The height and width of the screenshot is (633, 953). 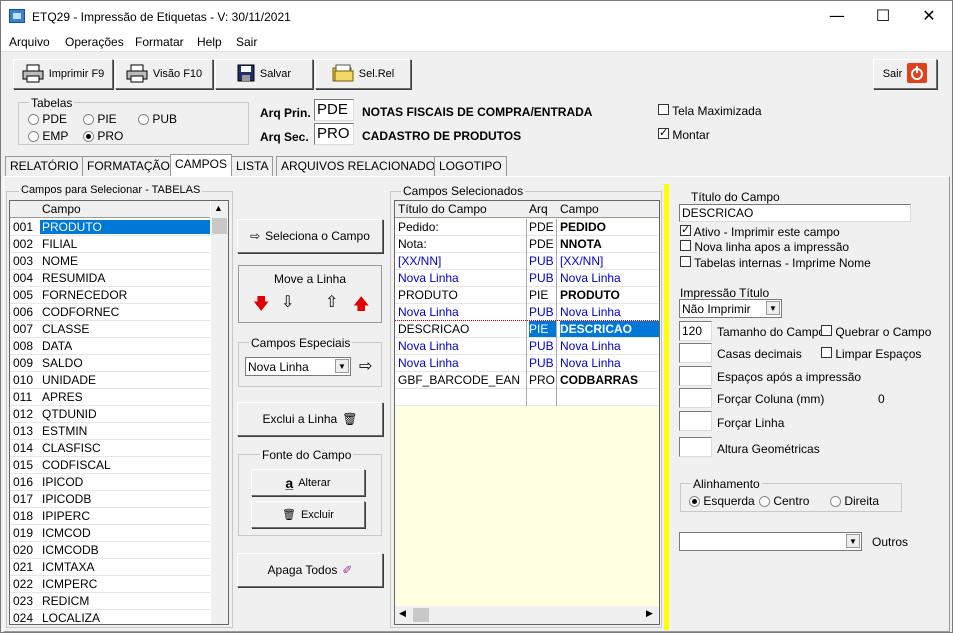 I want to click on exit-button: Sair, so click(x=905, y=74).